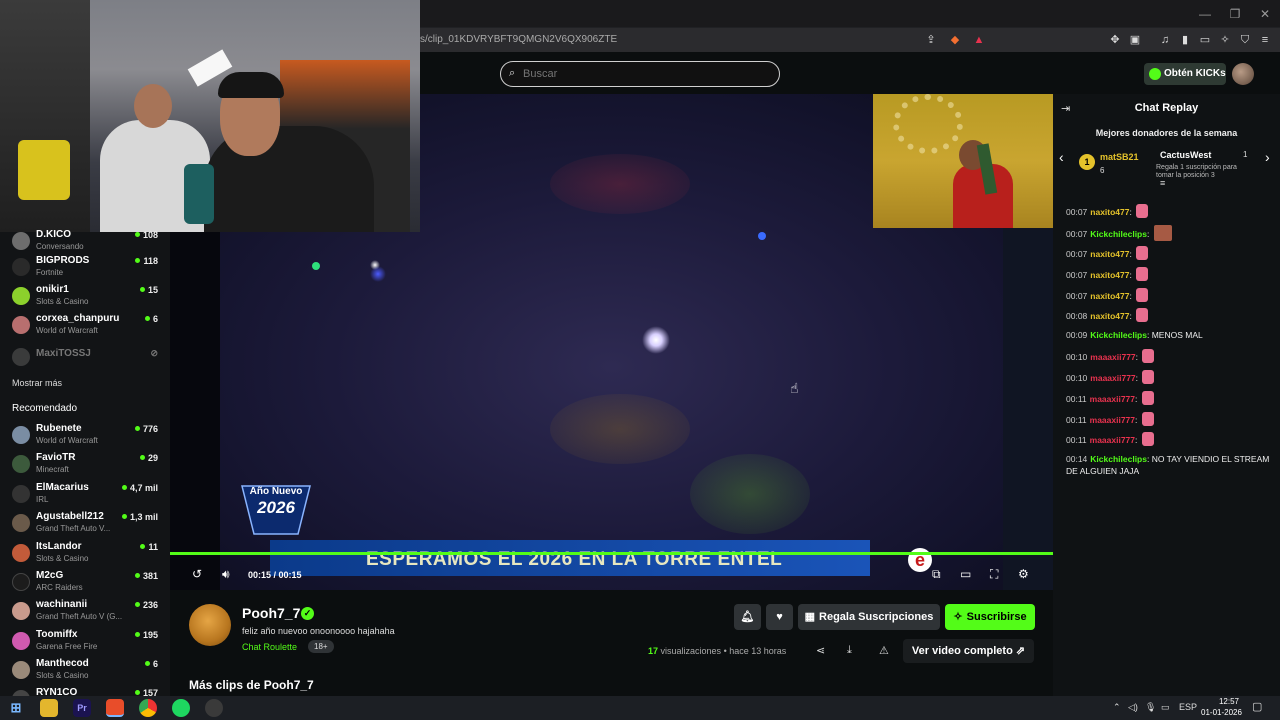 This screenshot has height=720, width=1280. What do you see at coordinates (1185, 74) in the screenshot?
I see `get-kicks-button: Obtén KICKs` at bounding box center [1185, 74].